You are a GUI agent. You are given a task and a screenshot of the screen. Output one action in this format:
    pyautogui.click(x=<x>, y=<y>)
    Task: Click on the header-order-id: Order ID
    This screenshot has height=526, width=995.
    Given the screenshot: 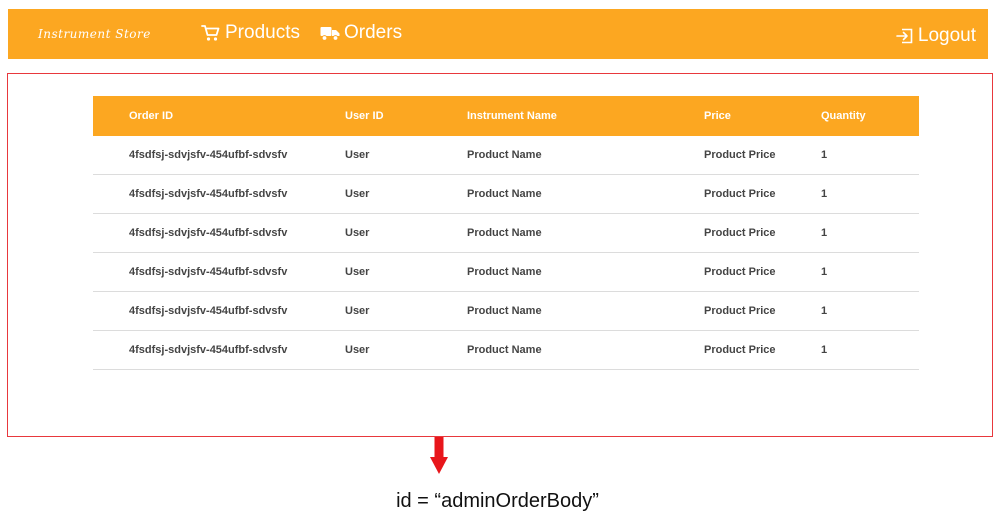 What is the action you would take?
    pyautogui.click(x=151, y=116)
    